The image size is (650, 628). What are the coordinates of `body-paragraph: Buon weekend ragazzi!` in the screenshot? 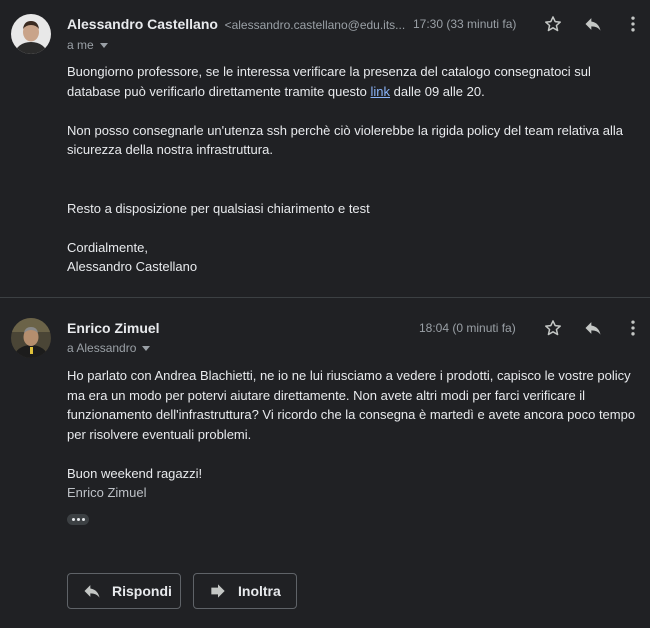 It's located at (135, 473).